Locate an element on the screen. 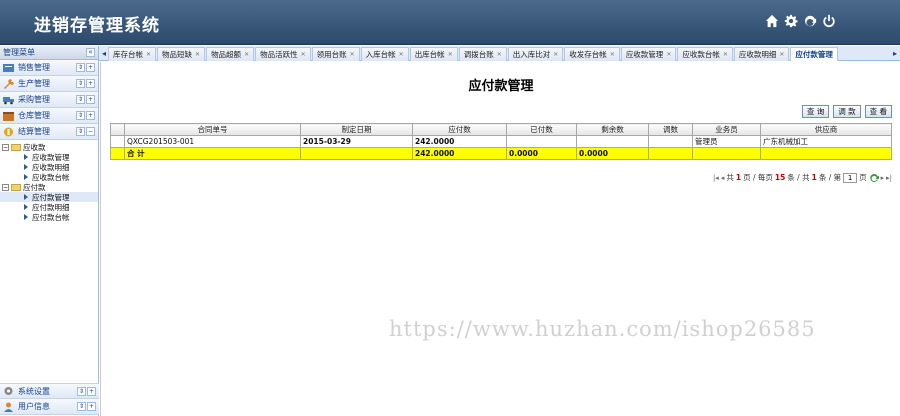 The image size is (900, 416). tree-leaf: 应收款台帐 is located at coordinates (49, 177).